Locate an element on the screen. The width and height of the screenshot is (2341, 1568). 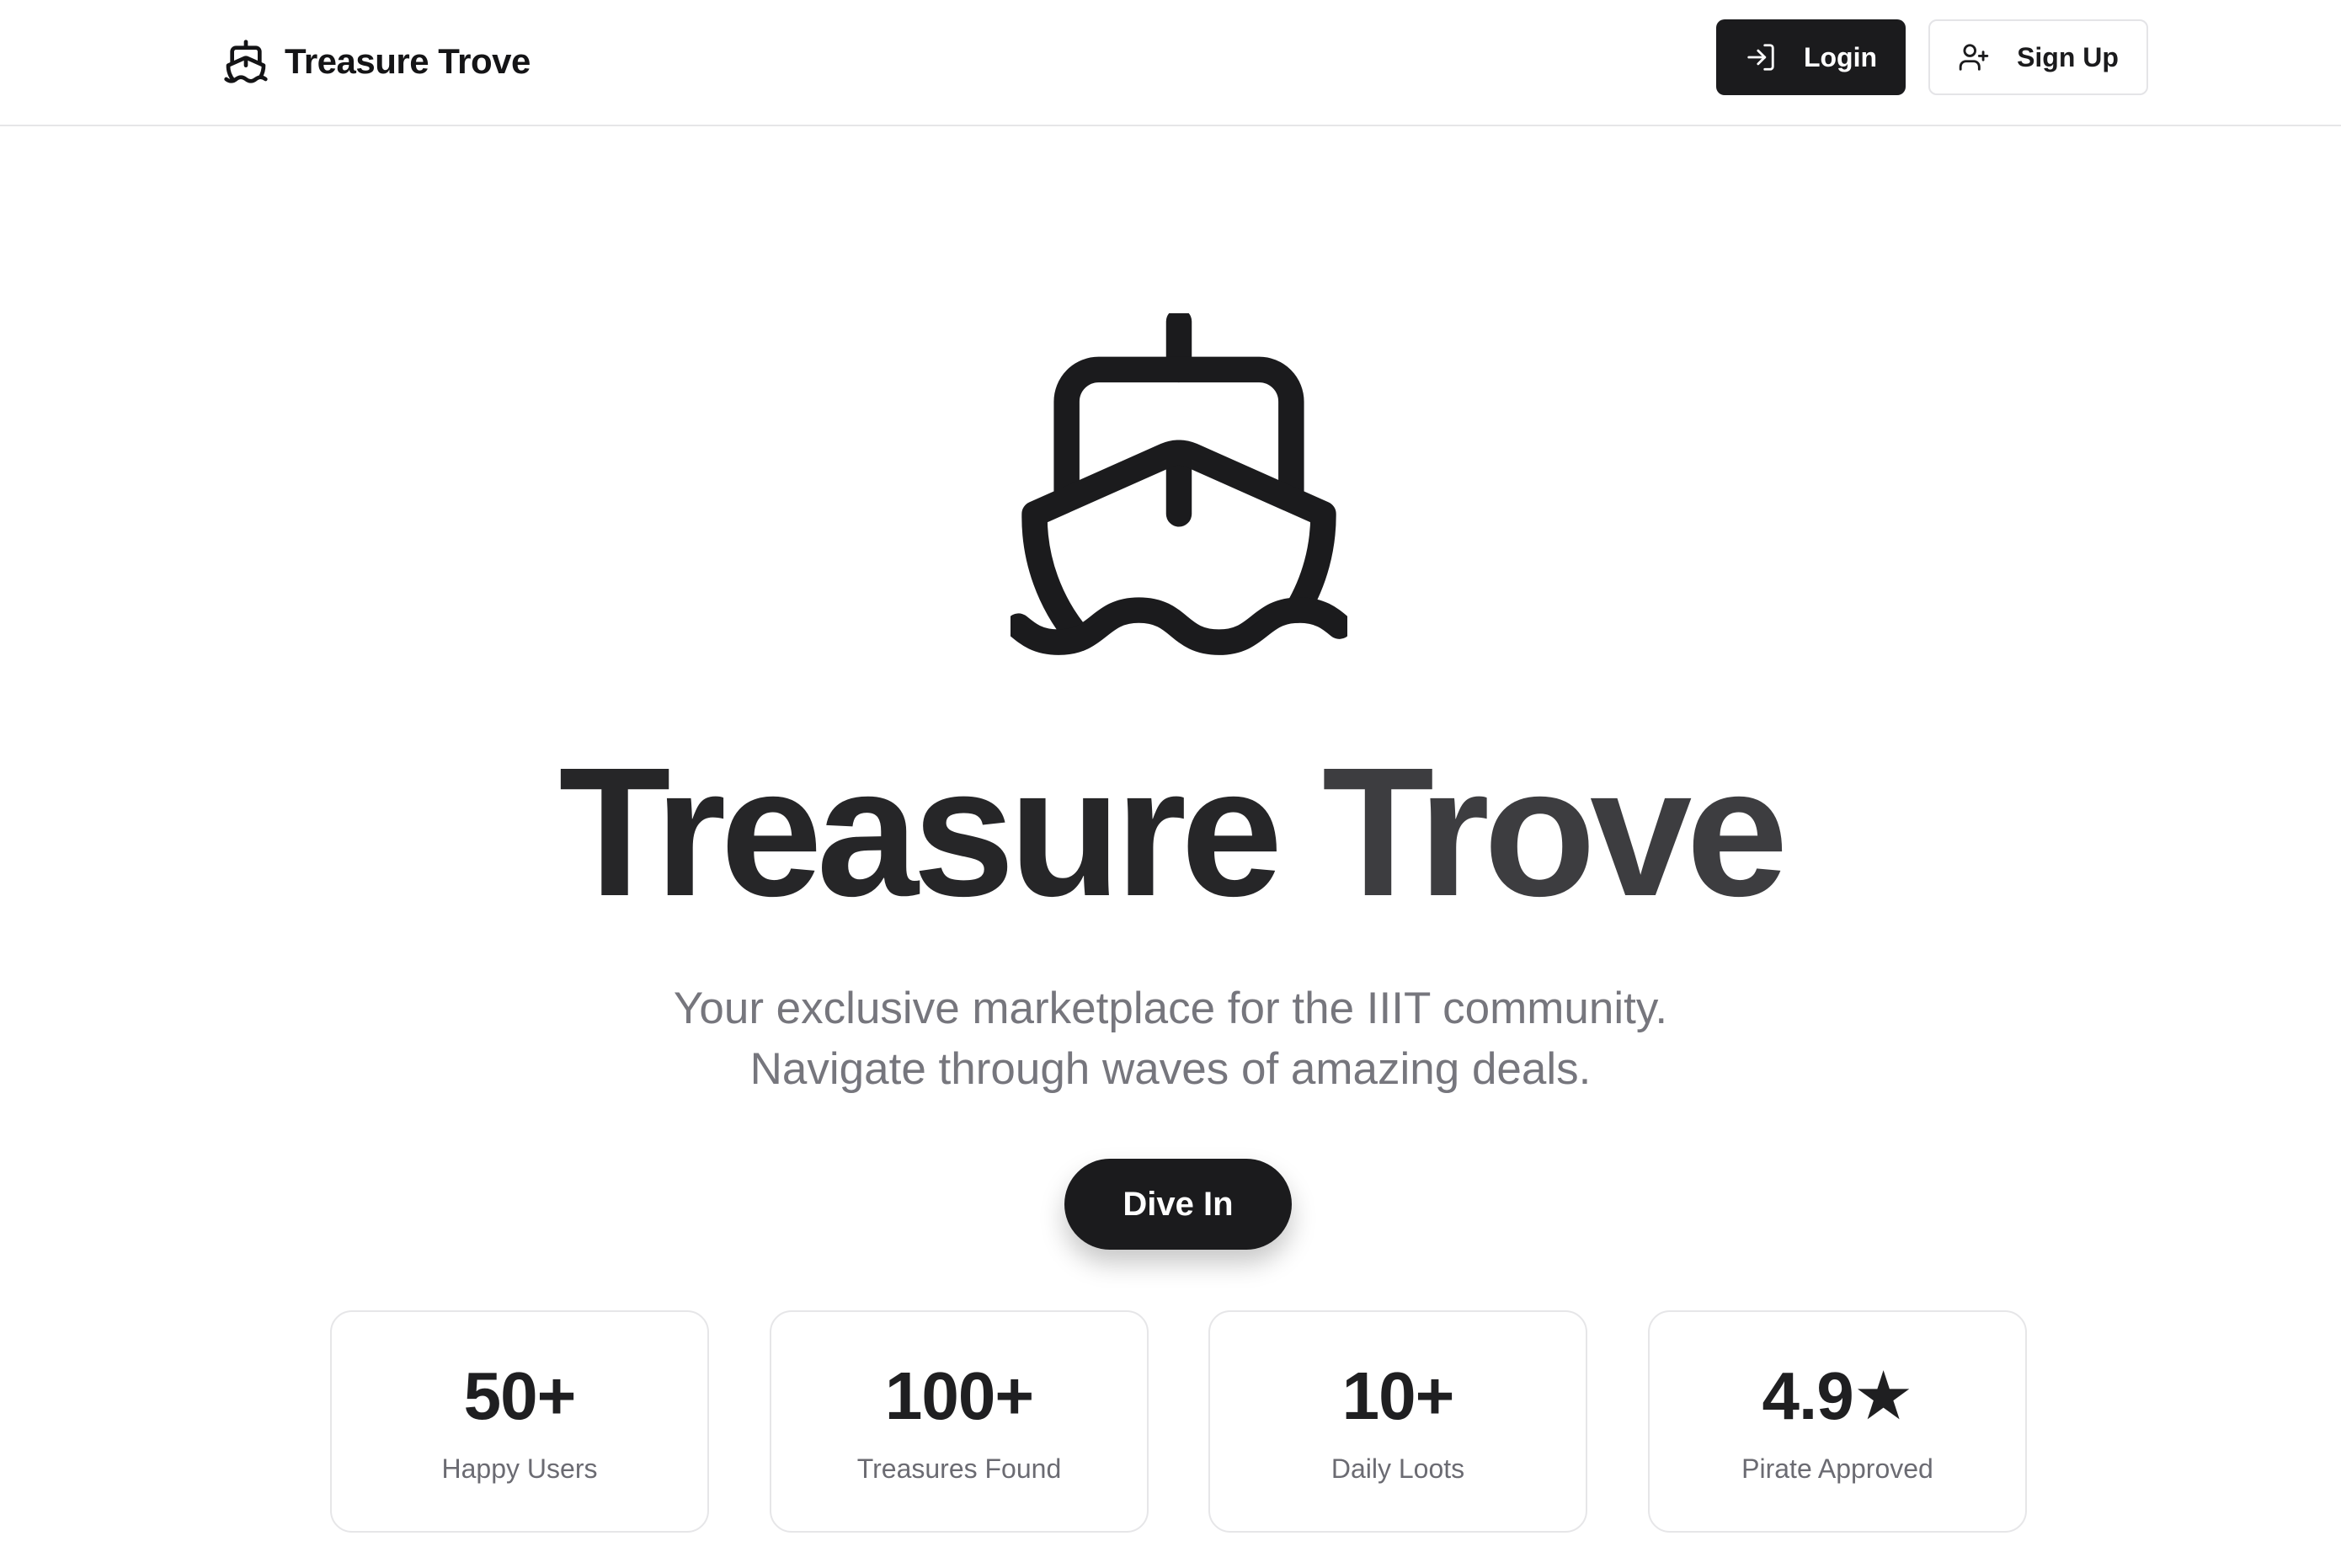
hero-title-word-2: Trove is located at coordinates (1555, 832).